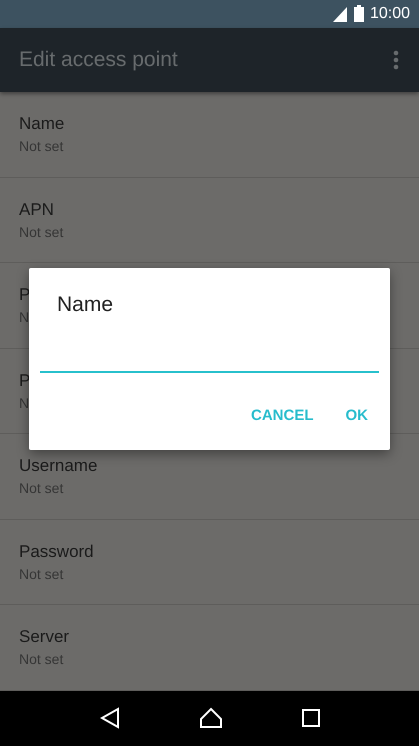  I want to click on recents-icon, so click(311, 718).